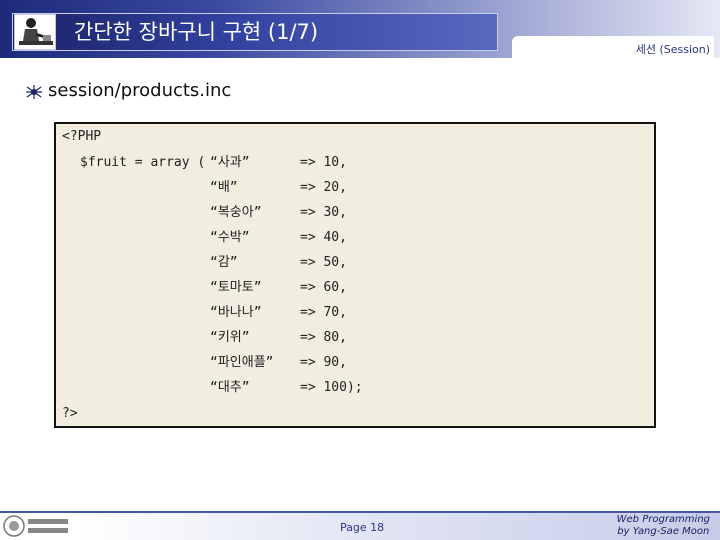 Image resolution: width=720 pixels, height=540 pixels. I want to click on php-open-tag: <?PHP, so click(82, 136).